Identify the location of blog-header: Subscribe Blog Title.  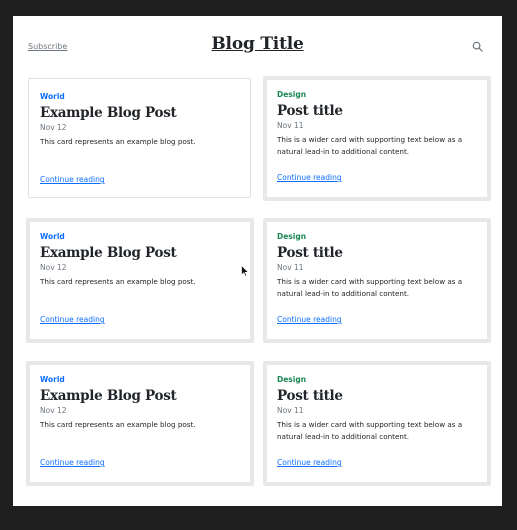
(257, 46).